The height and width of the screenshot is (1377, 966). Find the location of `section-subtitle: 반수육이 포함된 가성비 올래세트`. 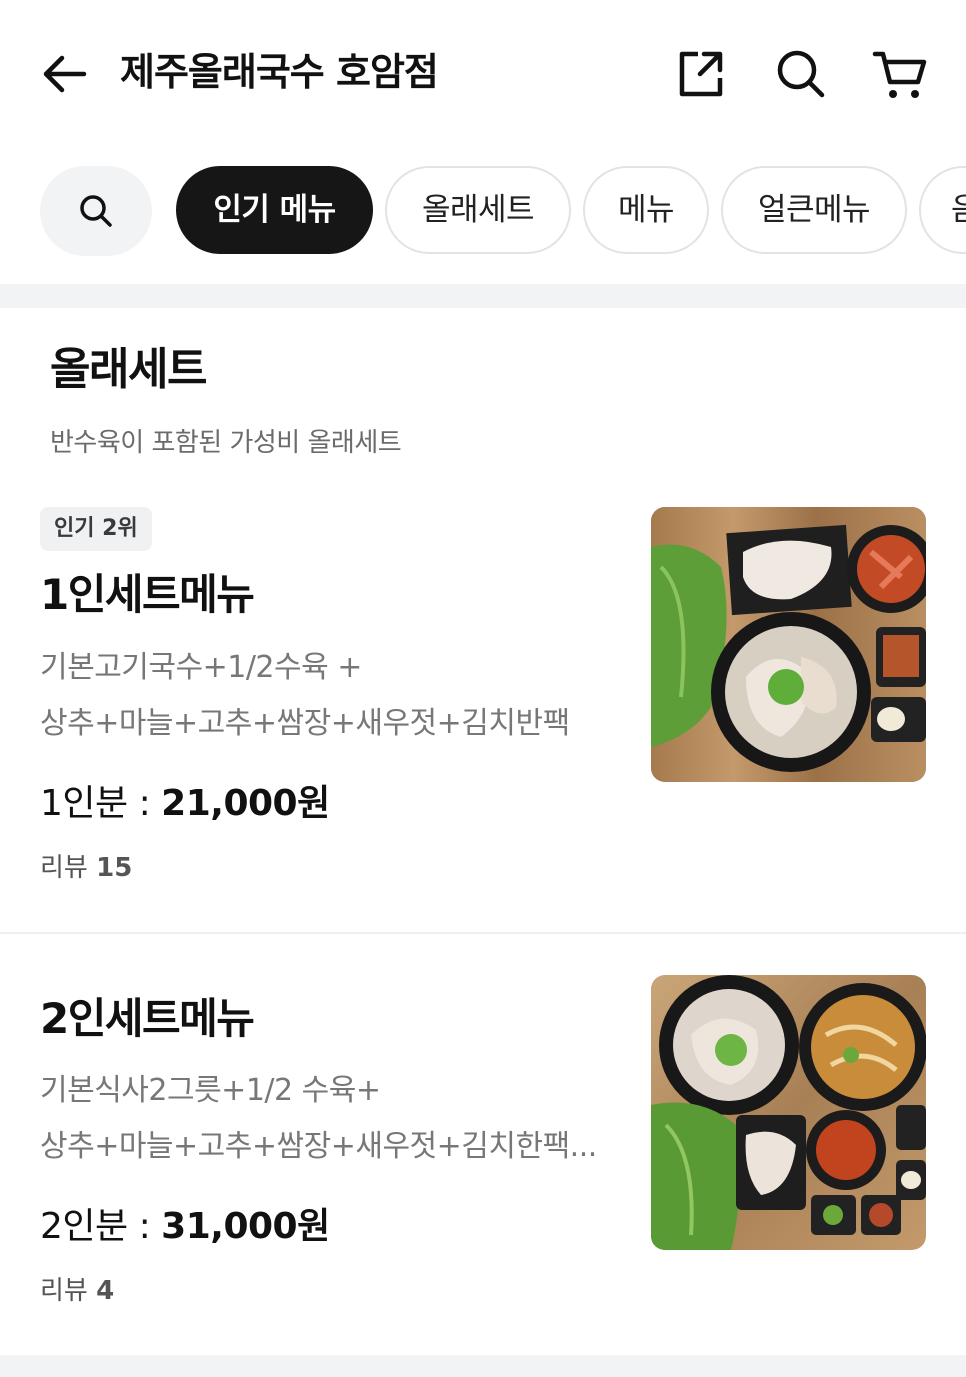

section-subtitle: 반수육이 포함된 가성비 올래세트 is located at coordinates (226, 443).